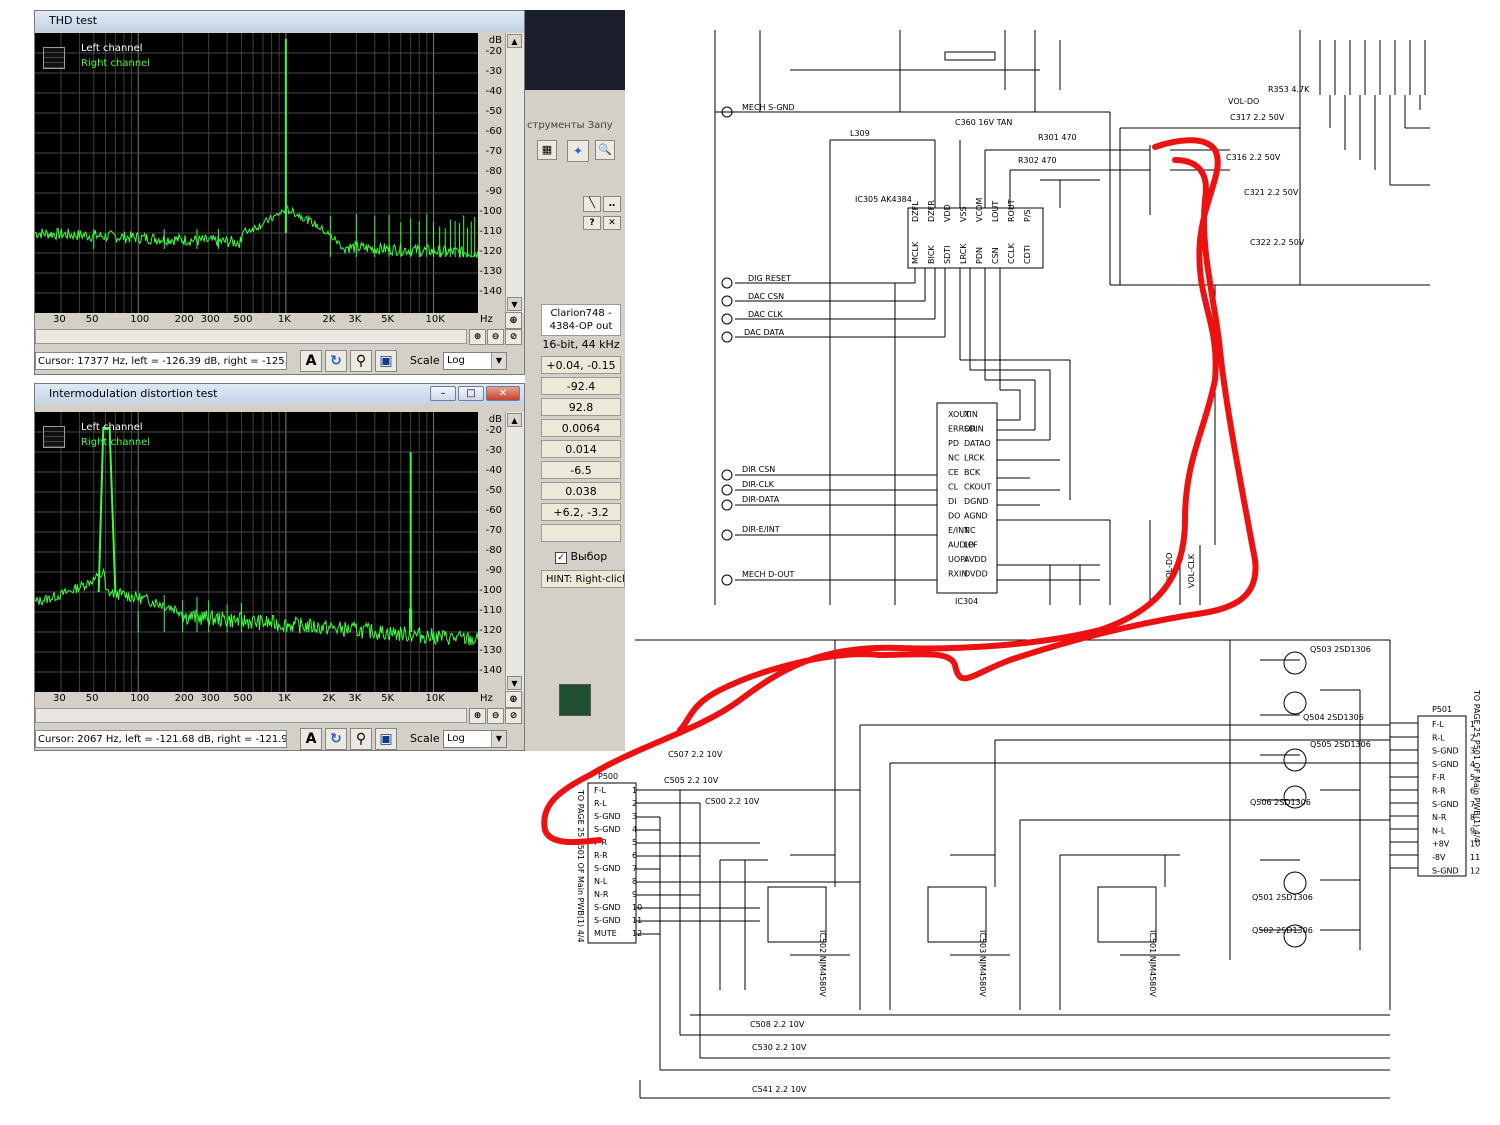 The height and width of the screenshot is (1125, 1500). I want to click on ic304-pin-label: CL, so click(953, 487).